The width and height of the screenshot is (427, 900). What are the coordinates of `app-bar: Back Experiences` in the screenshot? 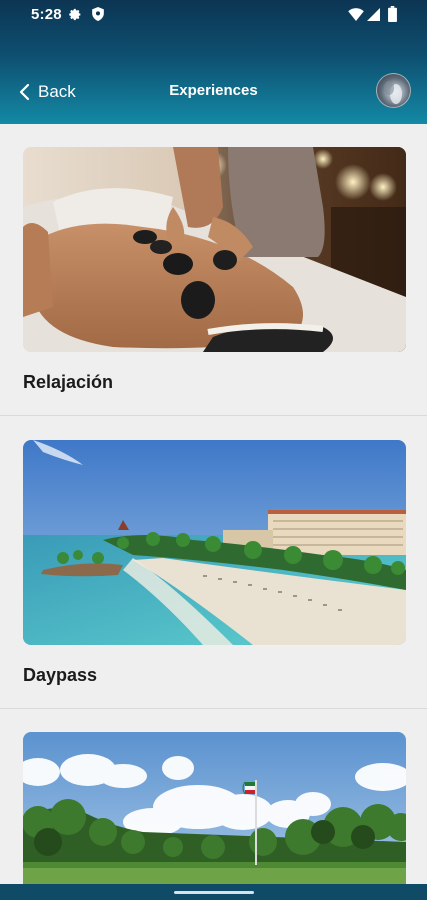 It's located at (213, 92).